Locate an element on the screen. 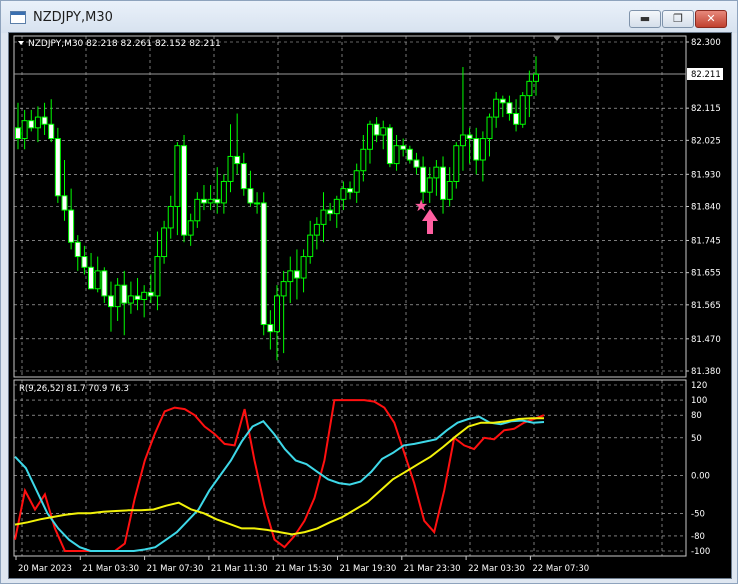  time-tick-label: 21 Mar 11:30 is located at coordinates (239, 569).